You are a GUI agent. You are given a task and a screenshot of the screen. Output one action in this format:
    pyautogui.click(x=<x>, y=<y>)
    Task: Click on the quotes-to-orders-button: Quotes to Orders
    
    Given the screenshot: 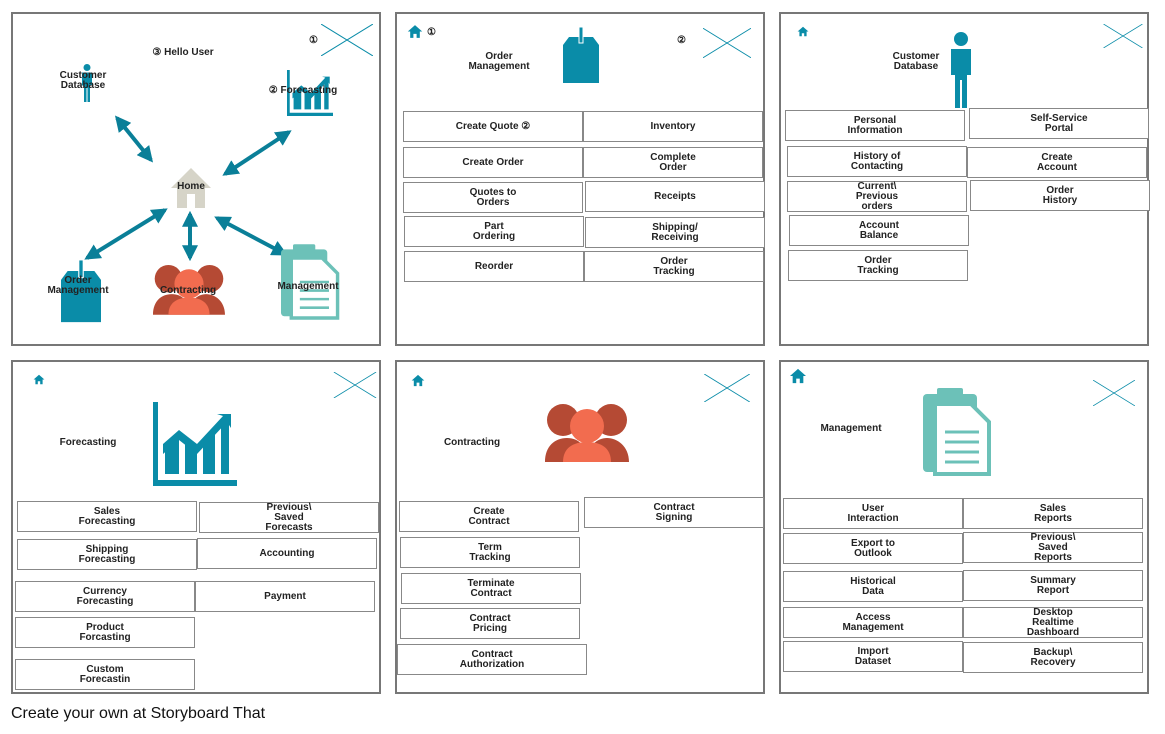 What is the action you would take?
    pyautogui.click(x=493, y=197)
    